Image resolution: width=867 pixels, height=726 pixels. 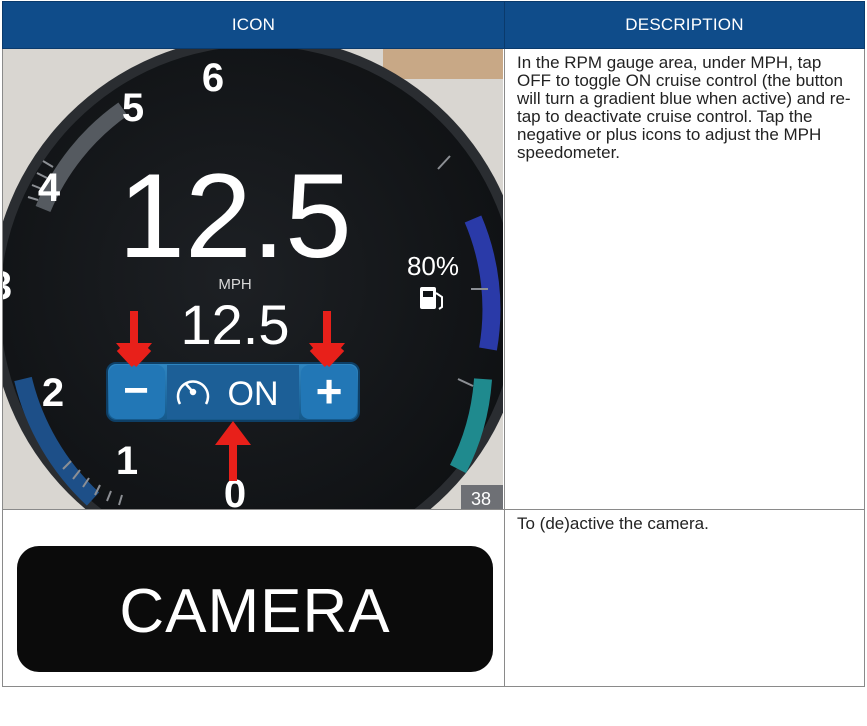 I want to click on rpm-tick-1: 1, so click(x=127, y=461).